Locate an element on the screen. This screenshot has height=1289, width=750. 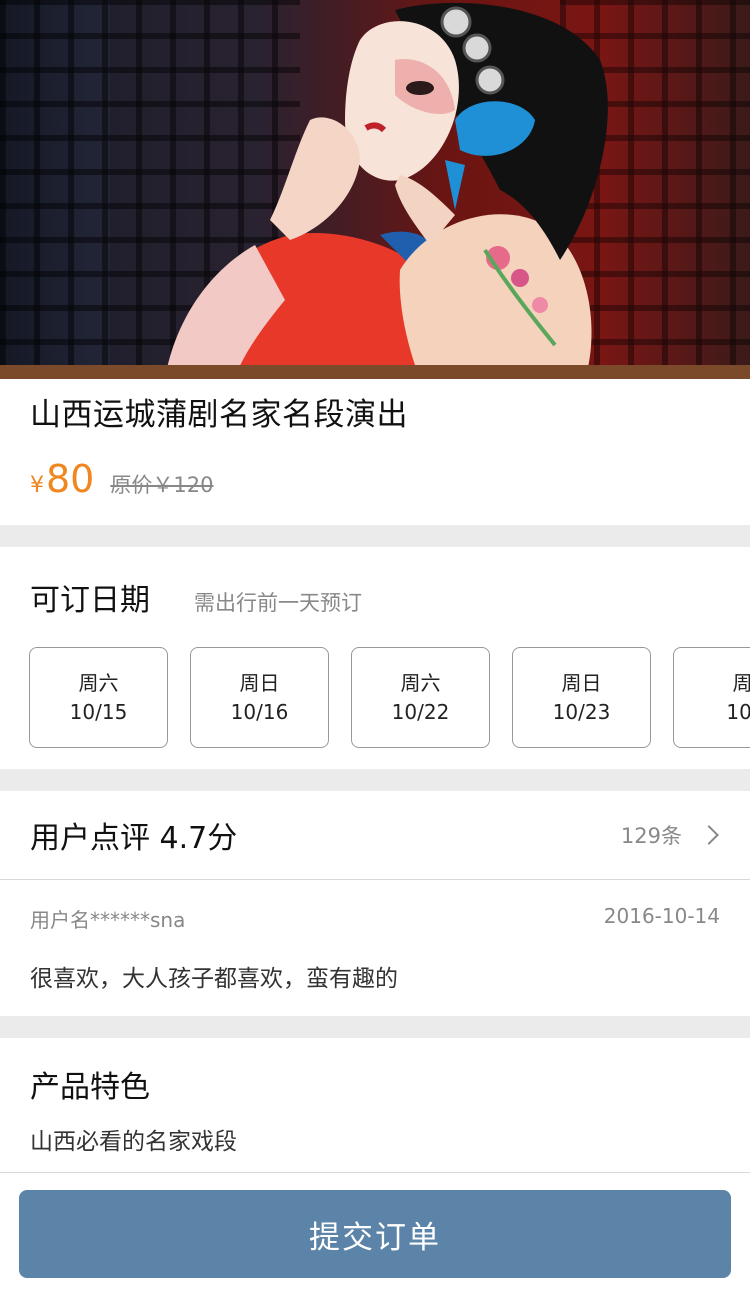
feature-title: 产品特色 is located at coordinates (90, 1087).